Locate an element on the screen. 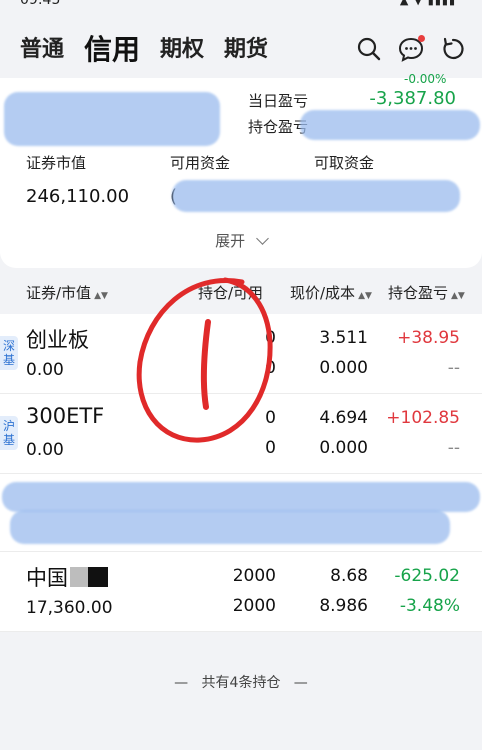 The image size is (482, 750). header-actions is located at coordinates (403, 48).